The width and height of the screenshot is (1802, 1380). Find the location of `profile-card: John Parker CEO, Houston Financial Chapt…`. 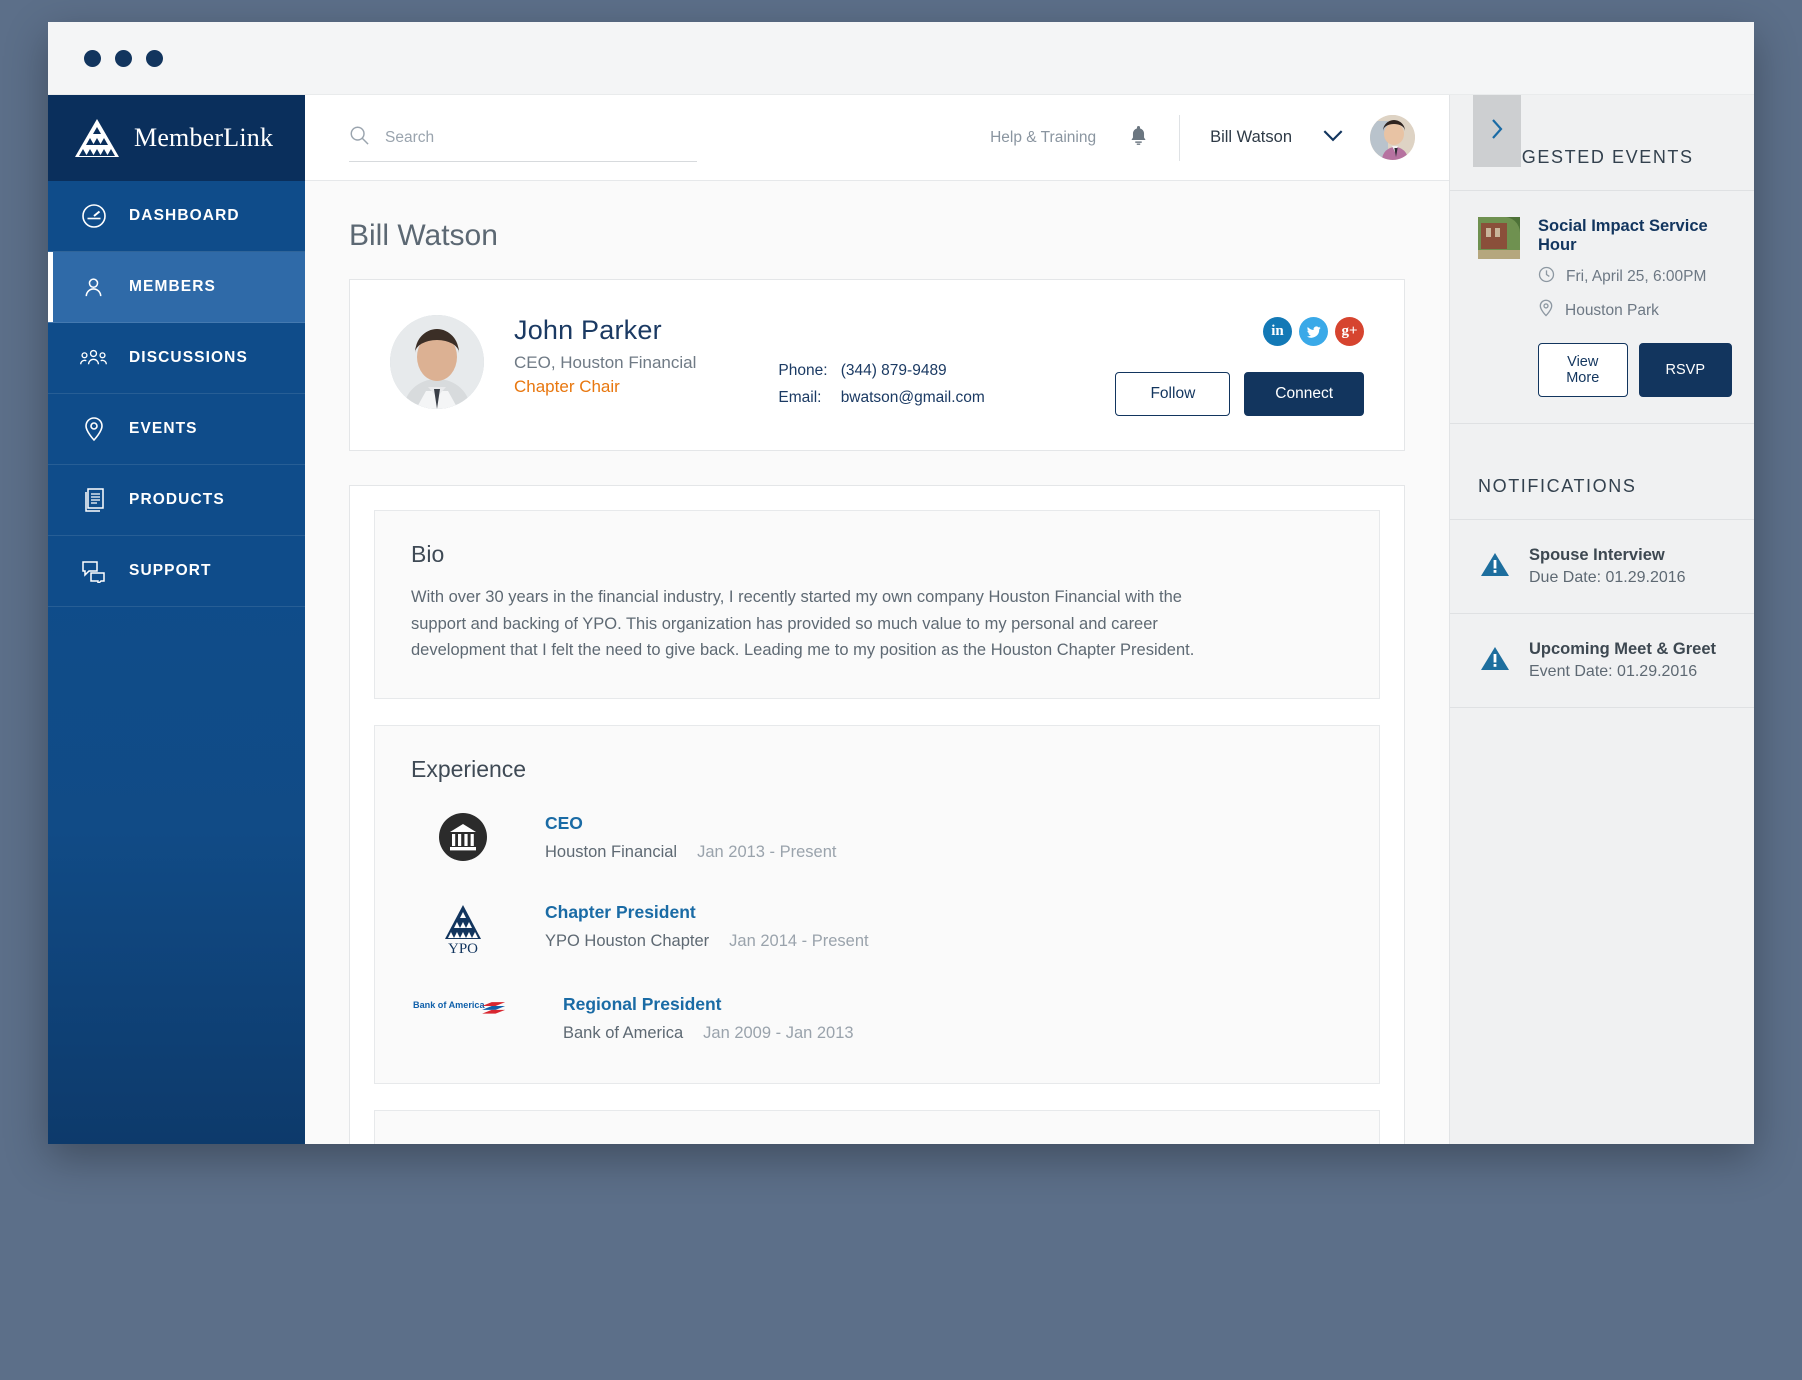

profile-card: John Parker CEO, Houston Financial Chapt… is located at coordinates (877, 365).